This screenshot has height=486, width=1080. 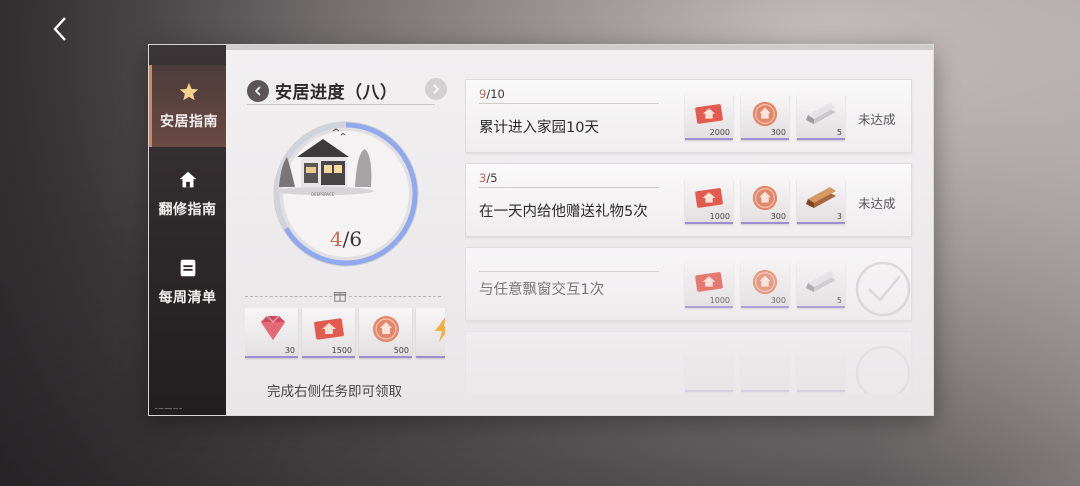 I want to click on task-progress: 3/5, so click(x=488, y=178).